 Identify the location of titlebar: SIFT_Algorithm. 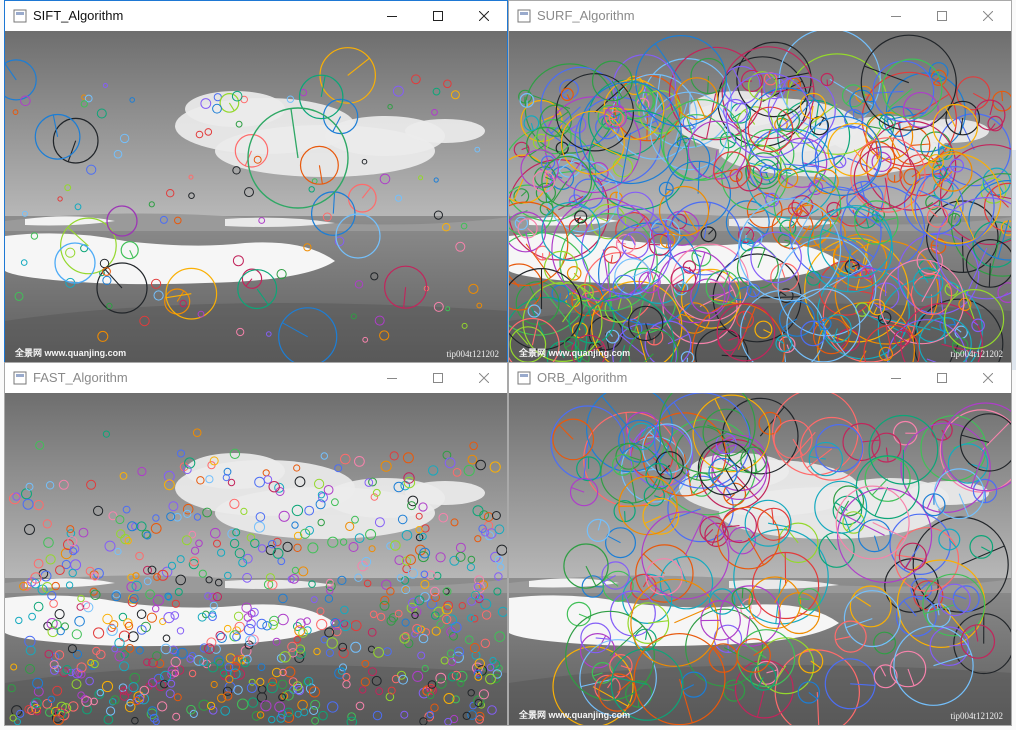
(256, 16).